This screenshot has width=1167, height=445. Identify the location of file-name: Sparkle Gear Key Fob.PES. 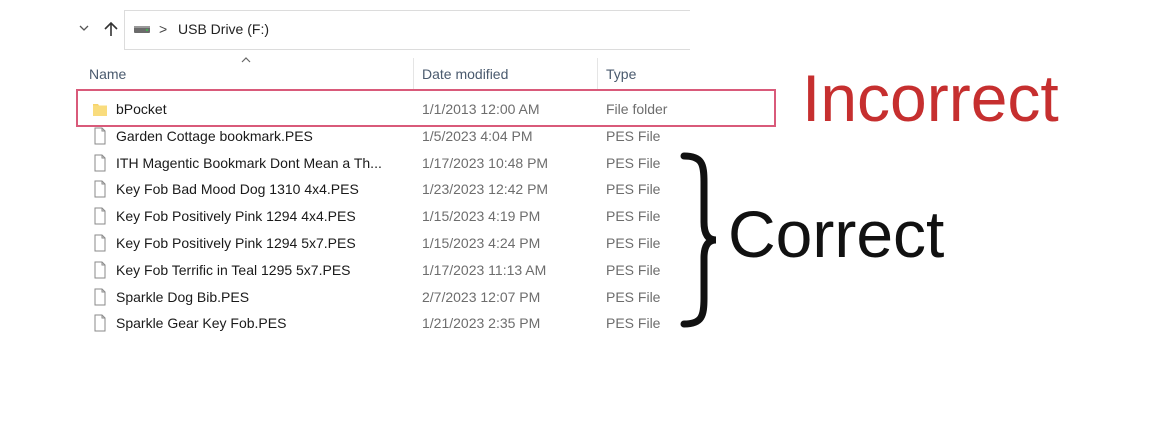
(201, 323).